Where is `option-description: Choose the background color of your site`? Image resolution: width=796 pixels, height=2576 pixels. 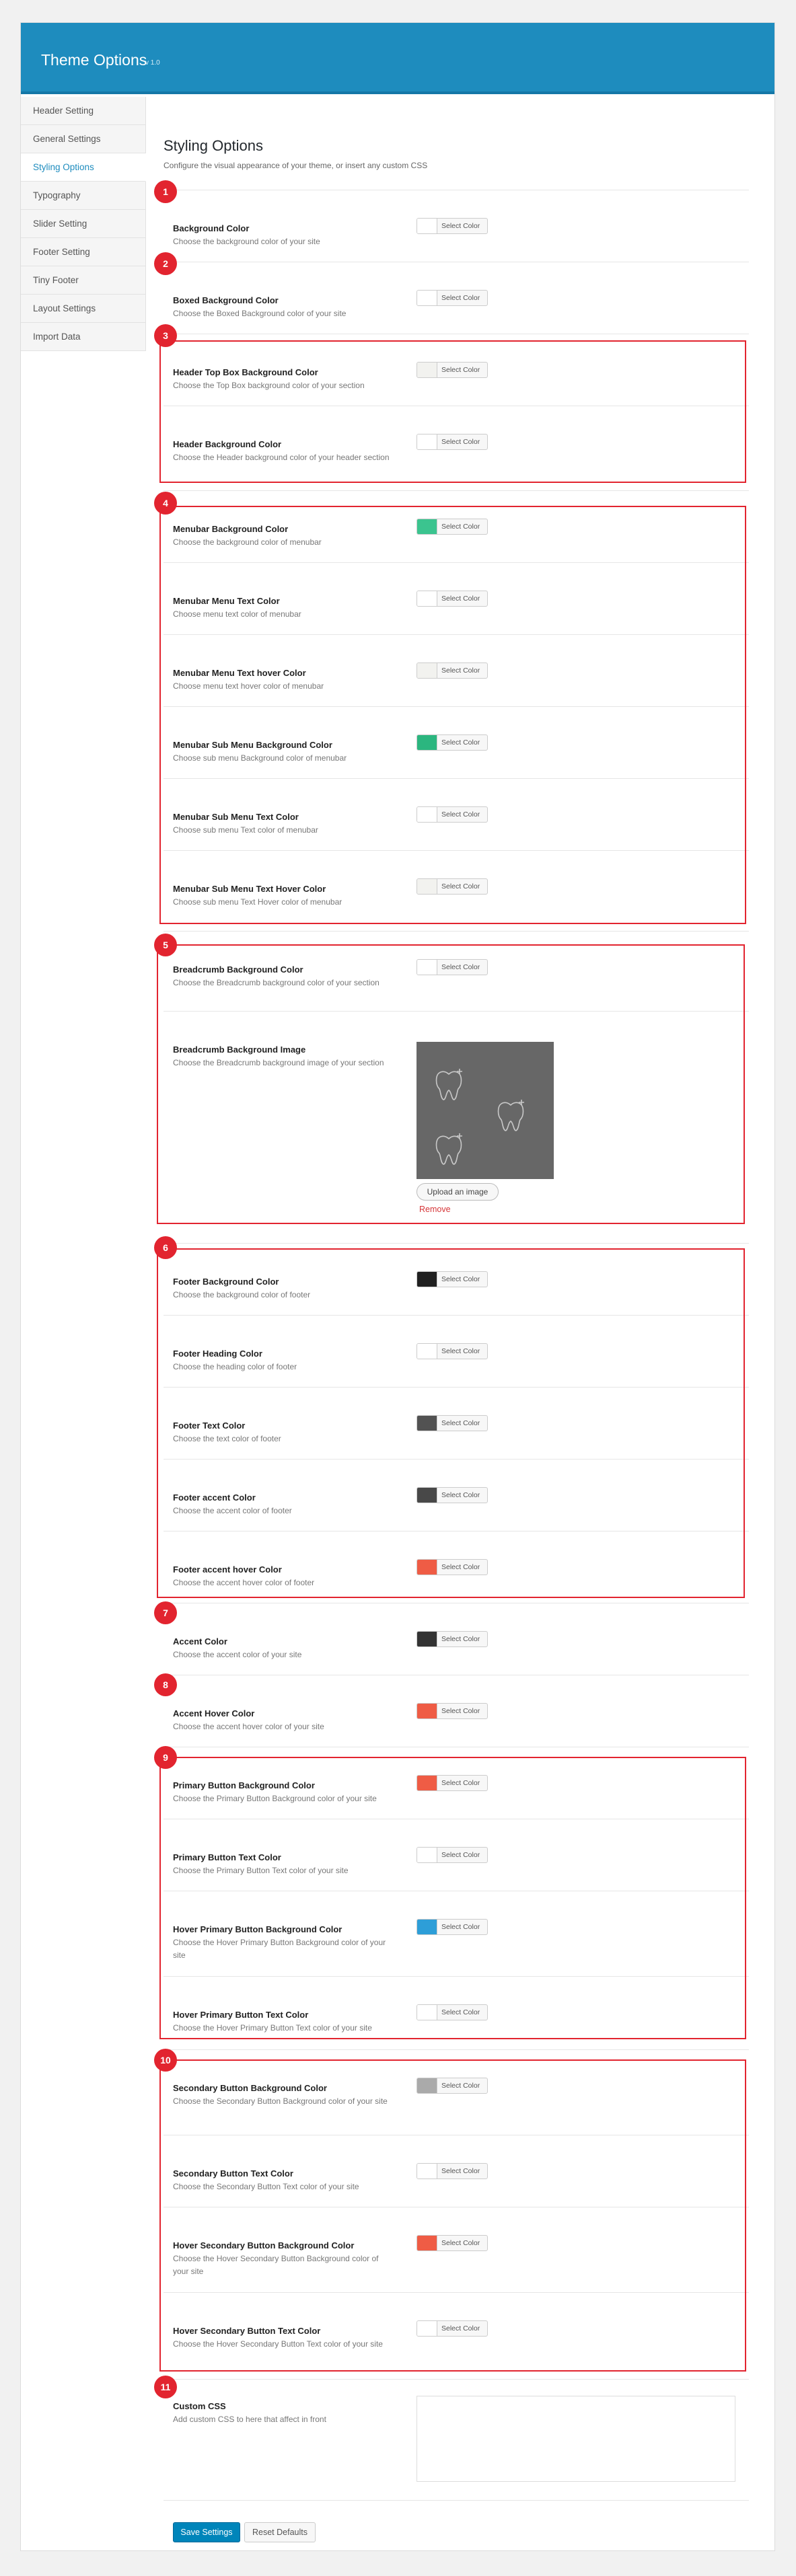 option-description: Choose the background color of your site is located at coordinates (247, 241).